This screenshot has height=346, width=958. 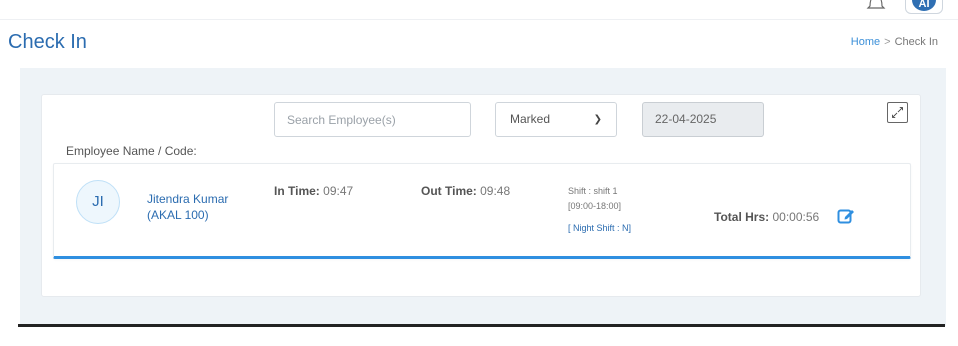 I want to click on in-time: In Time: 09:47, so click(x=313, y=191).